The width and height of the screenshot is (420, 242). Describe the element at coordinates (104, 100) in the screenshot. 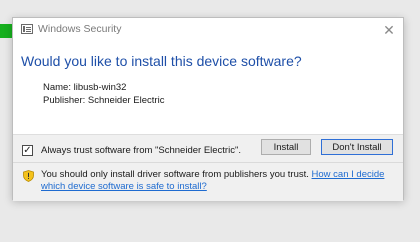

I see `device-publisher: Publisher: Schneider Electric` at that location.